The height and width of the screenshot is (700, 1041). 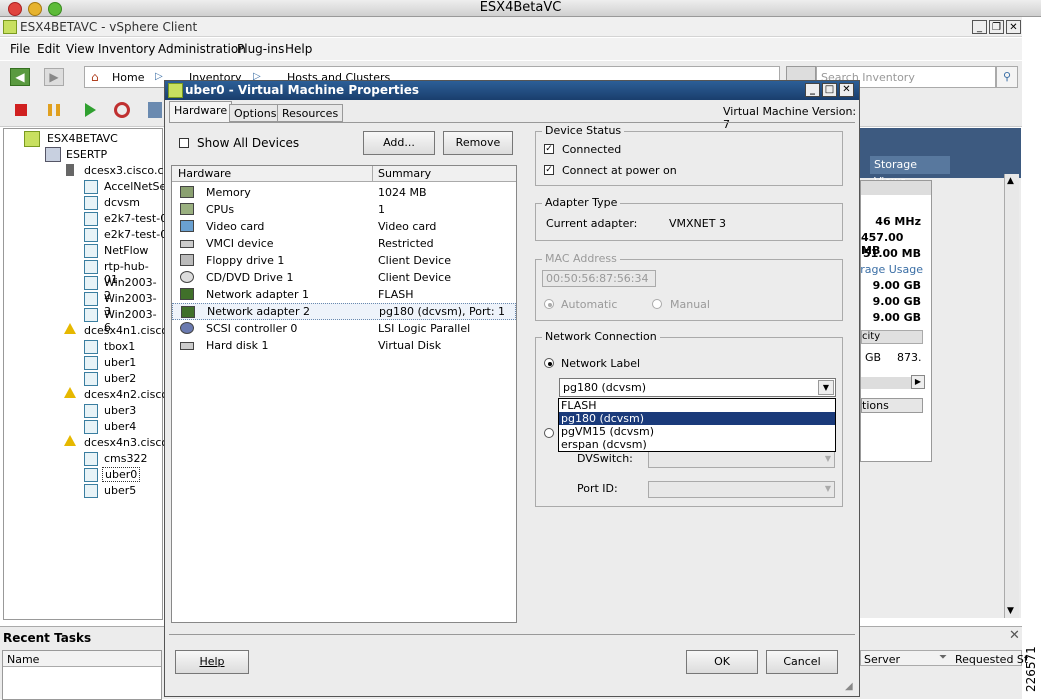 What do you see at coordinates (187, 192) in the screenshot?
I see `memory-icon` at bounding box center [187, 192].